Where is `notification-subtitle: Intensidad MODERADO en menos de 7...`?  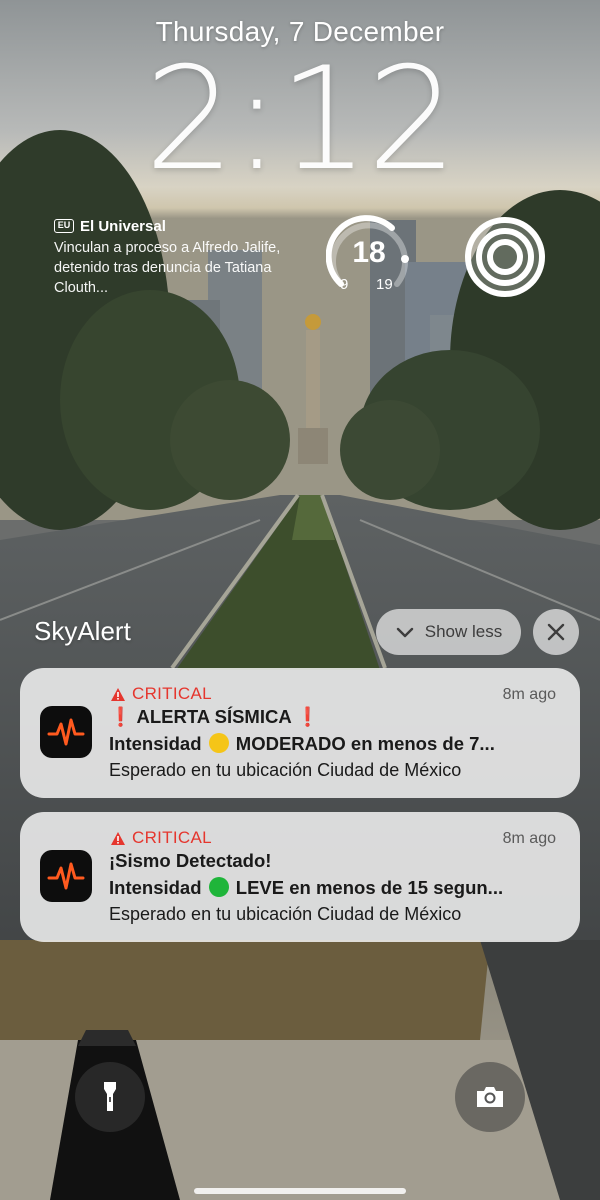 notification-subtitle: Intensidad MODERADO en menos de 7... is located at coordinates (334, 744).